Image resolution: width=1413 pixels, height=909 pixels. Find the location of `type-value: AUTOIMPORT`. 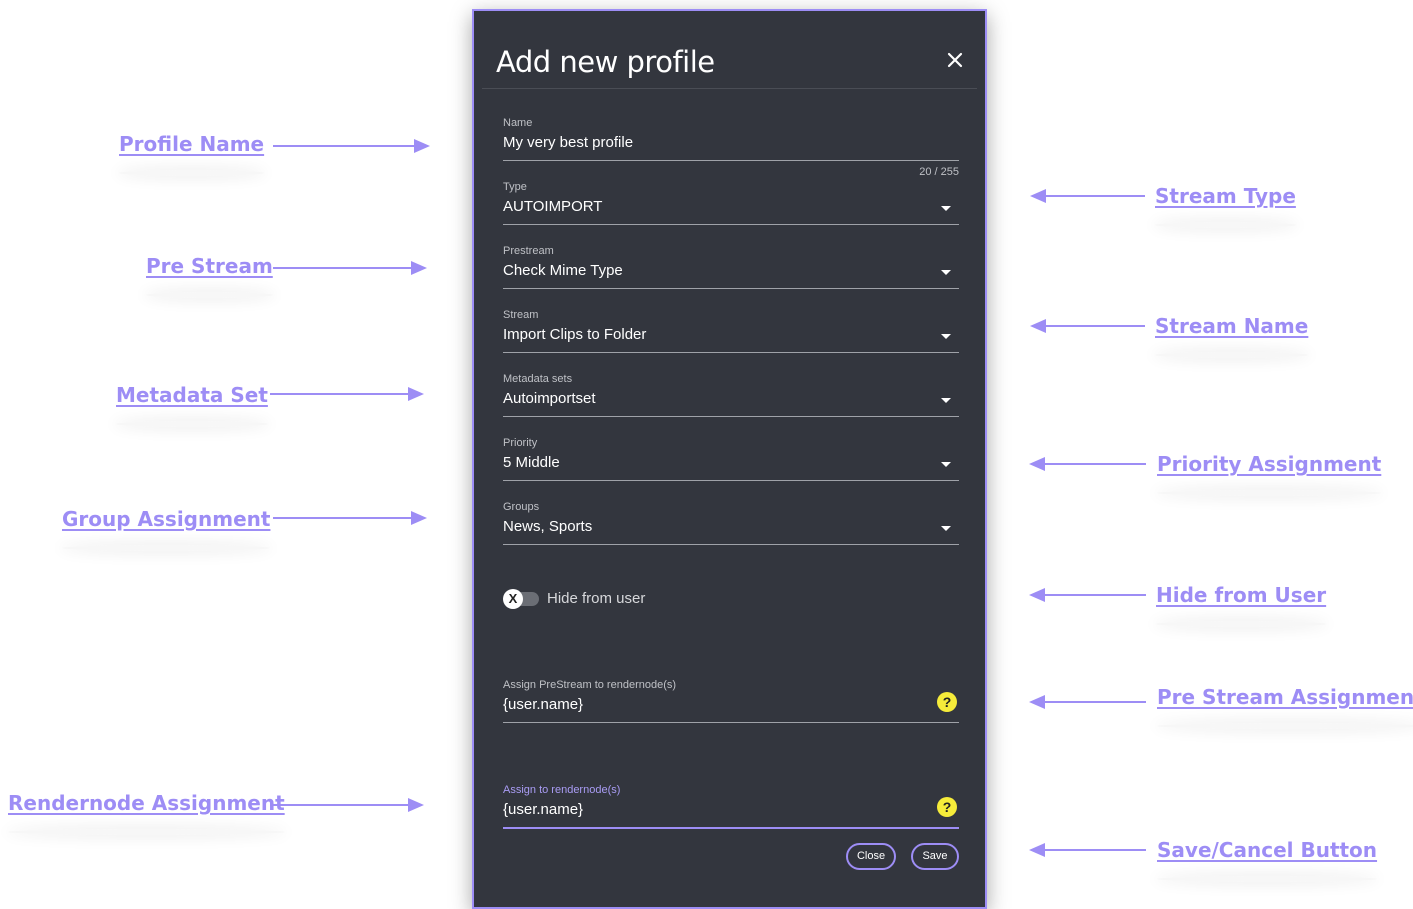

type-value: AUTOIMPORT is located at coordinates (553, 206).